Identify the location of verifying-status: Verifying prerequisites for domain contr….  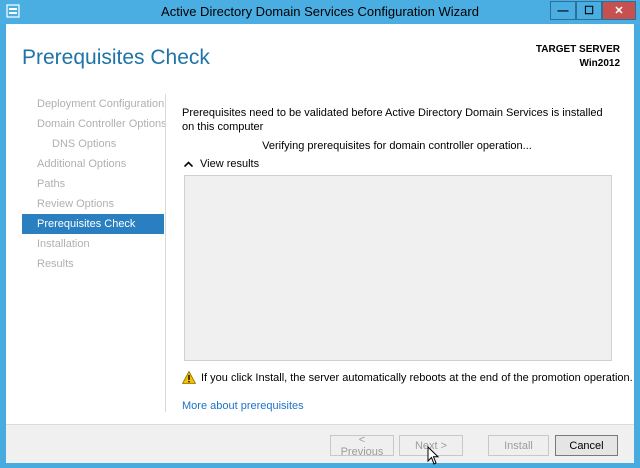
(397, 146).